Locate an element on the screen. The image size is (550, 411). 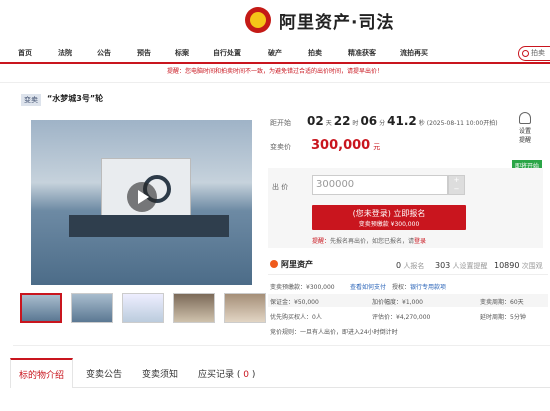
nav-bankruptcy: 破产 is located at coordinates (275, 53).